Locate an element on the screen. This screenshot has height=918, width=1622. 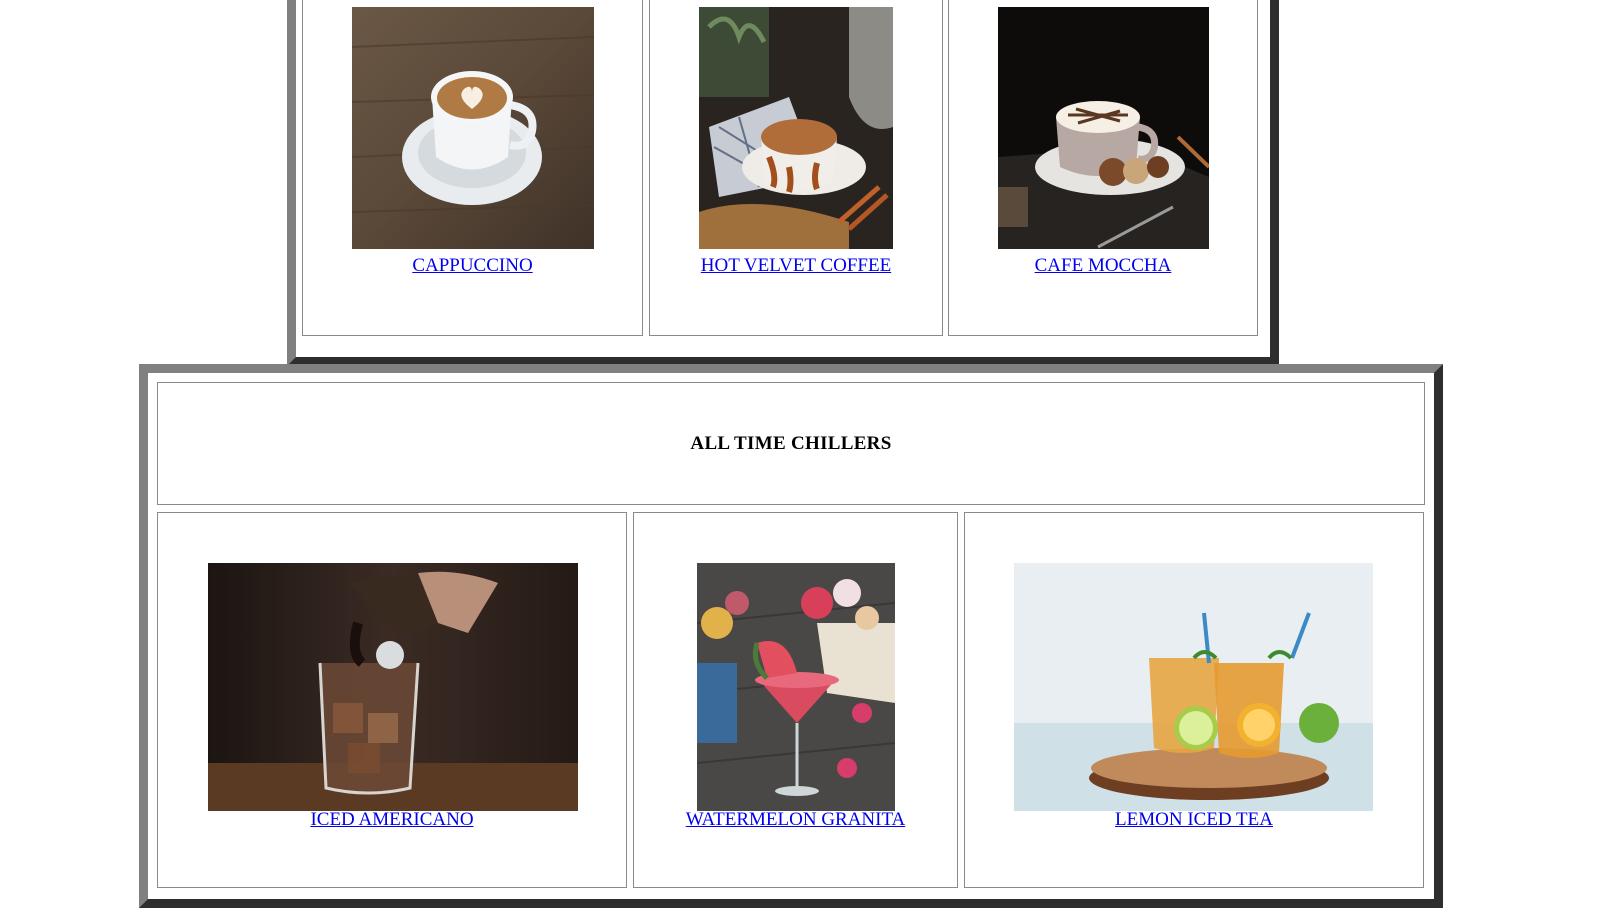
cappuccino-image is located at coordinates (473, 128).